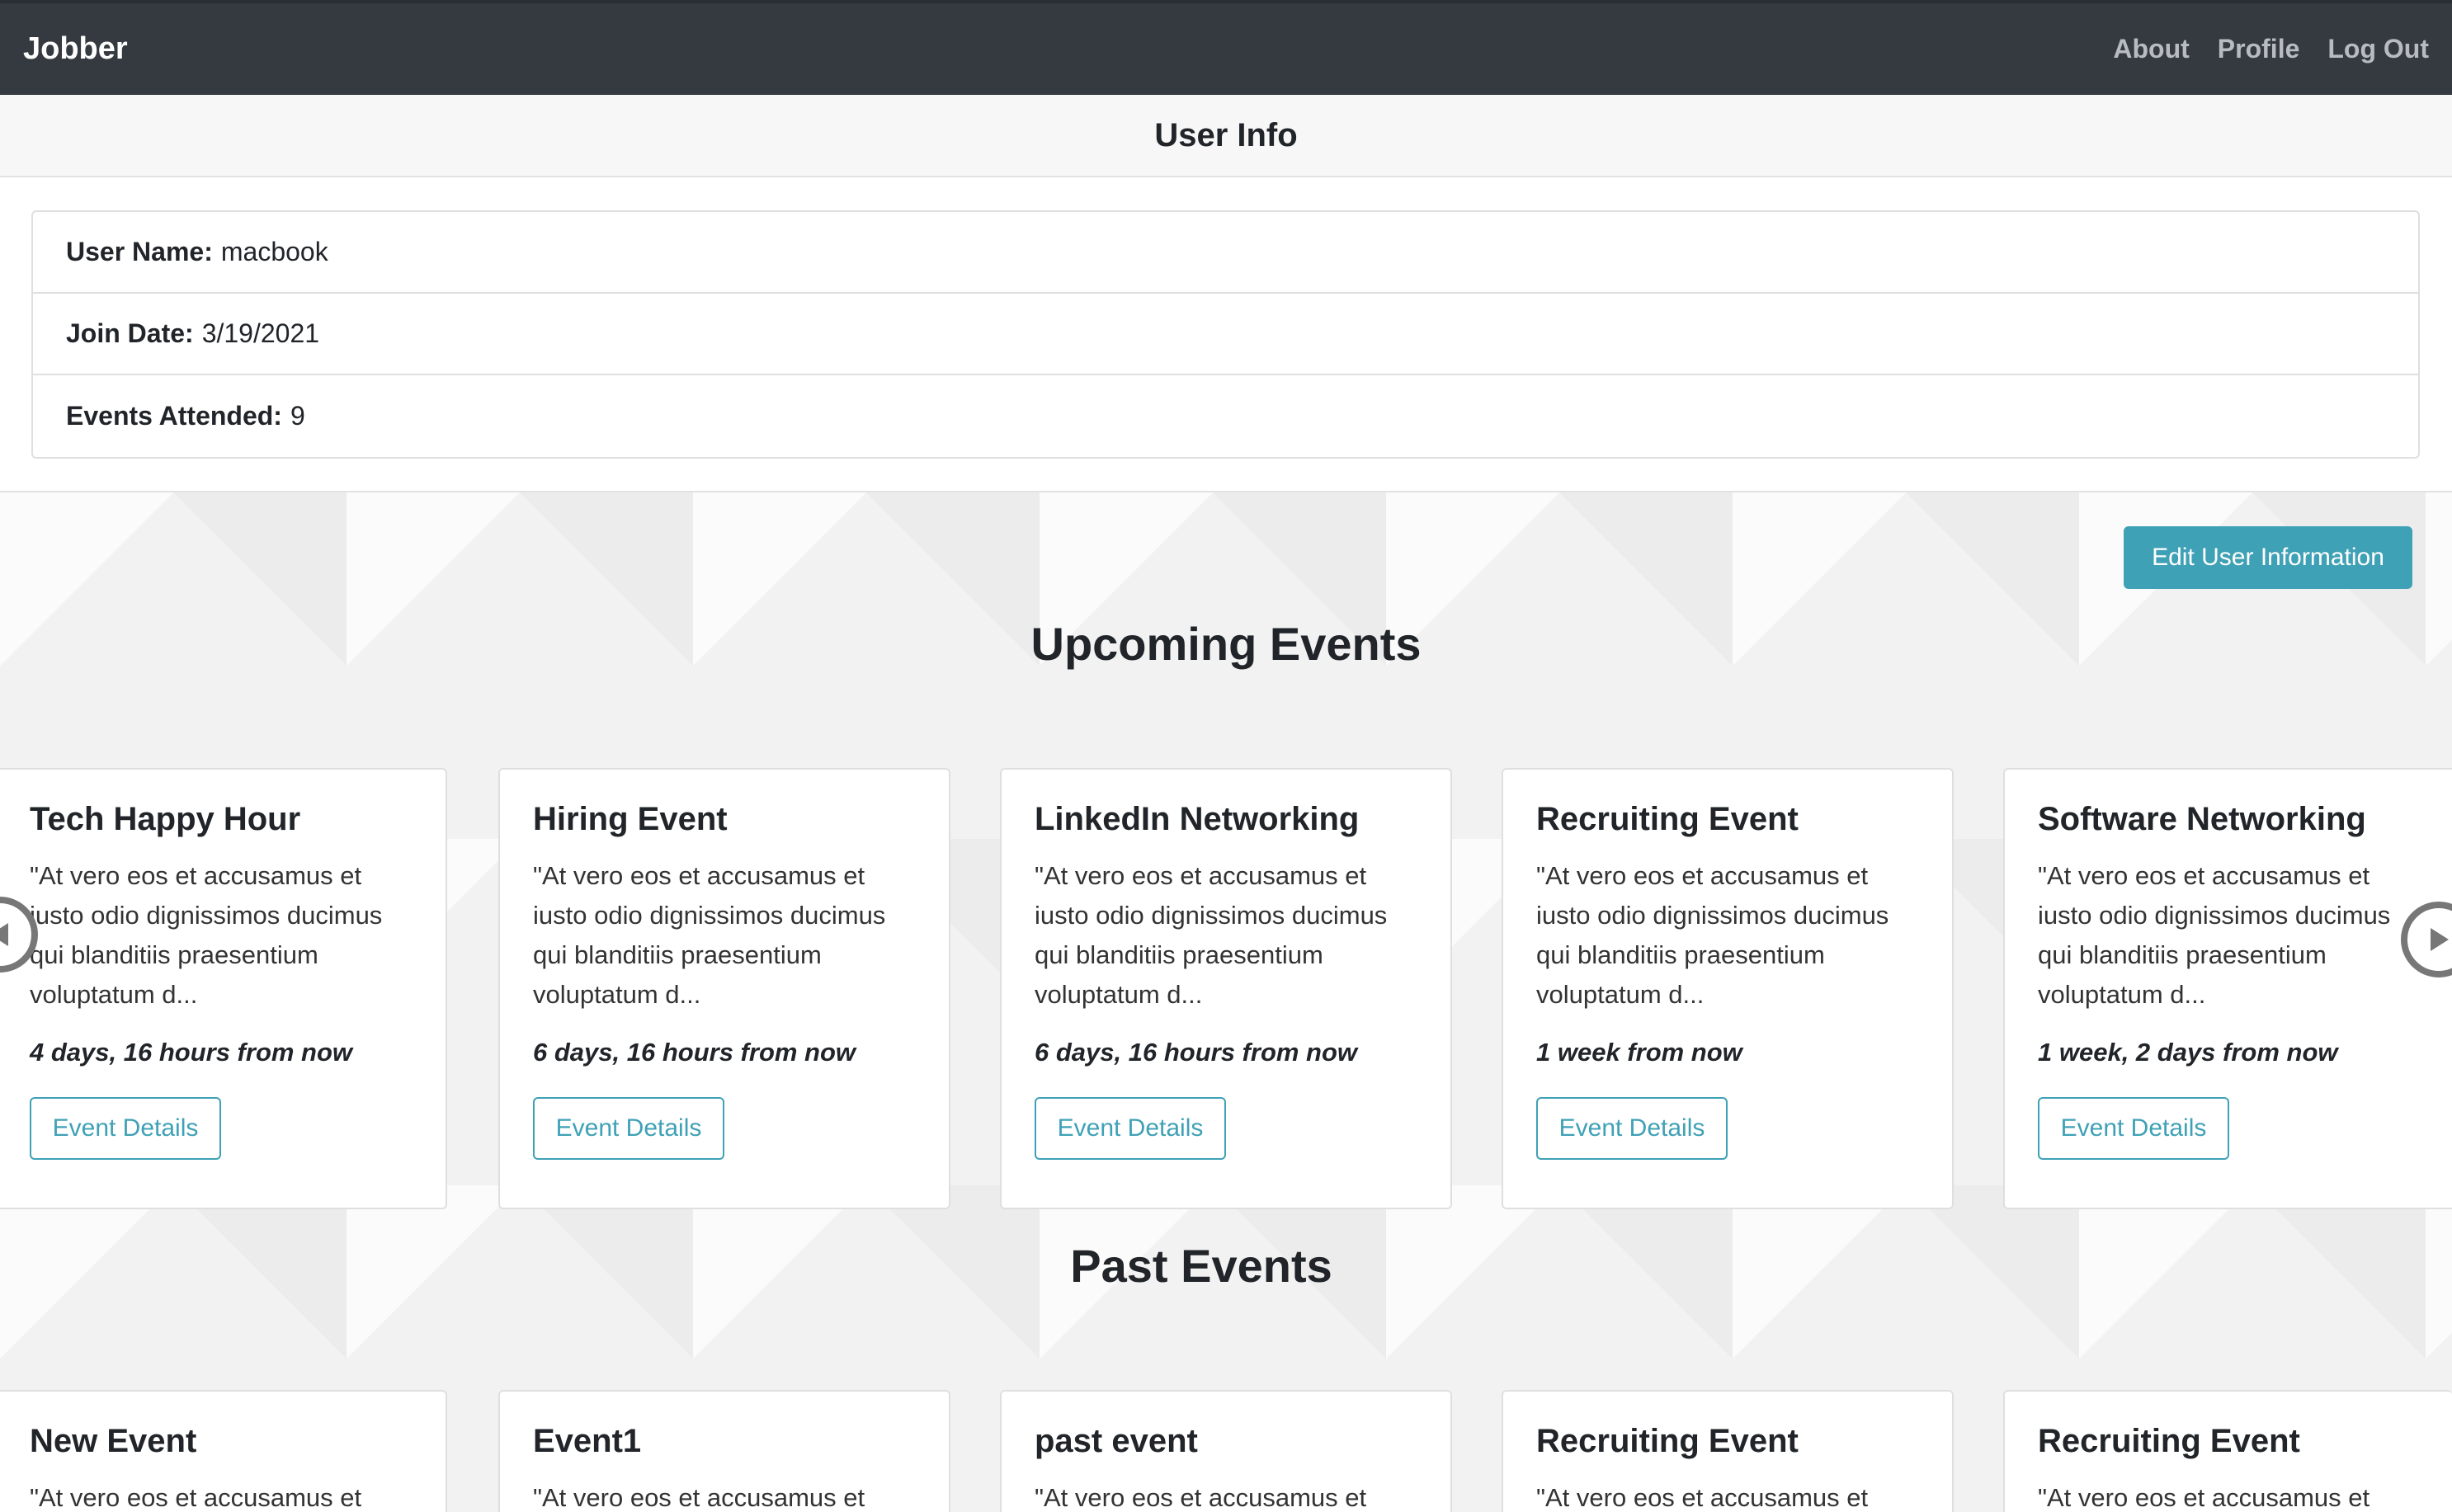  I want to click on event-card-title: past event, so click(1116, 1441).